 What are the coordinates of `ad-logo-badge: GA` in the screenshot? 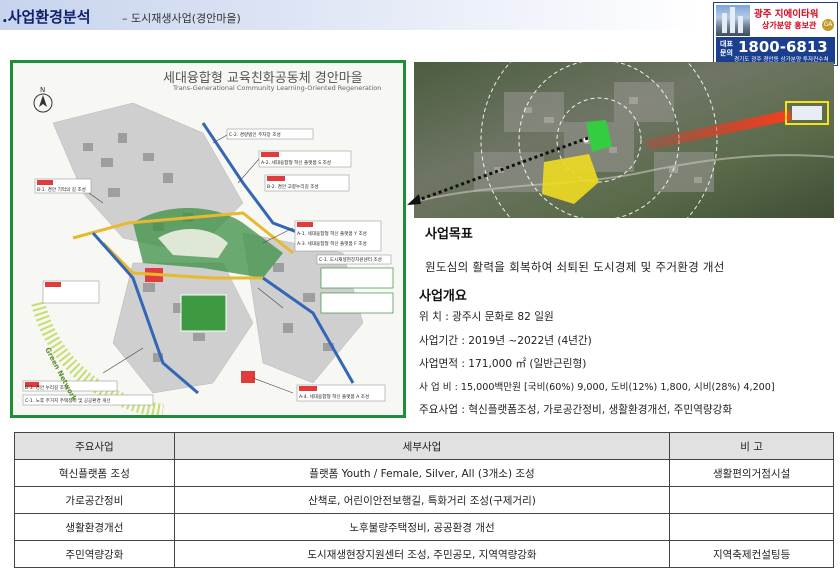 It's located at (828, 25).